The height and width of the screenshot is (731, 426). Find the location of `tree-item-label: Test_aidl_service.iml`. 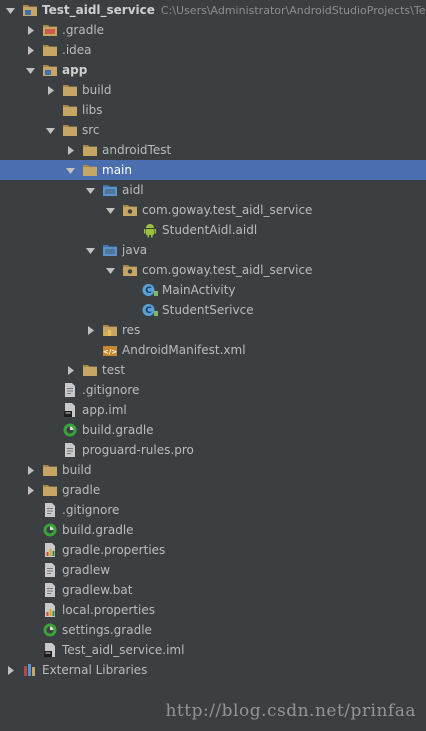

tree-item-label: Test_aidl_service.iml is located at coordinates (123, 650).